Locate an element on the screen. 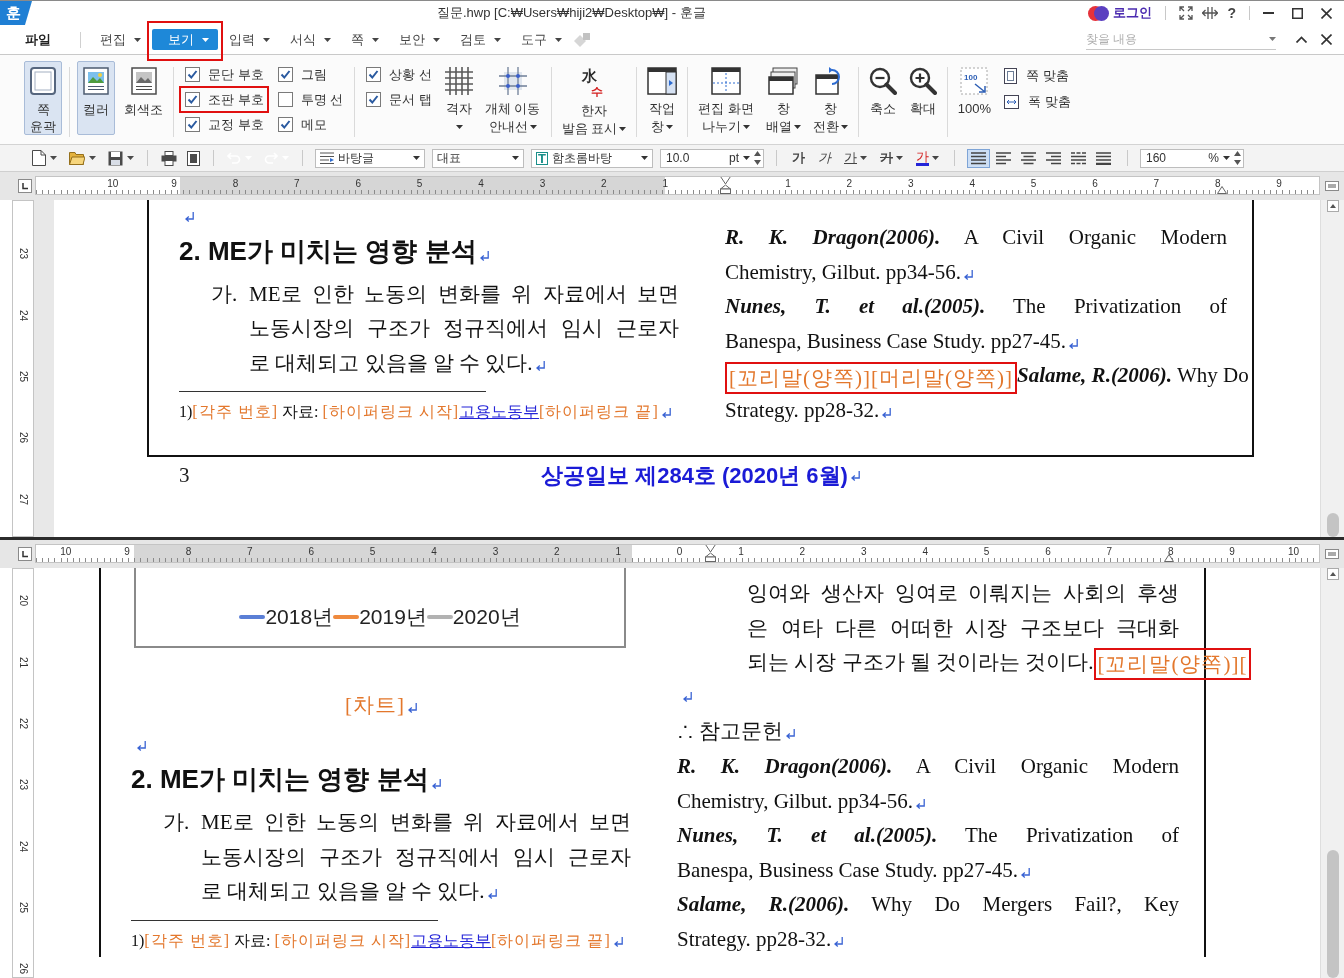 This screenshot has height=978, width=1344. ribbon-toggle: 쪽 윤곽 is located at coordinates (43, 98).